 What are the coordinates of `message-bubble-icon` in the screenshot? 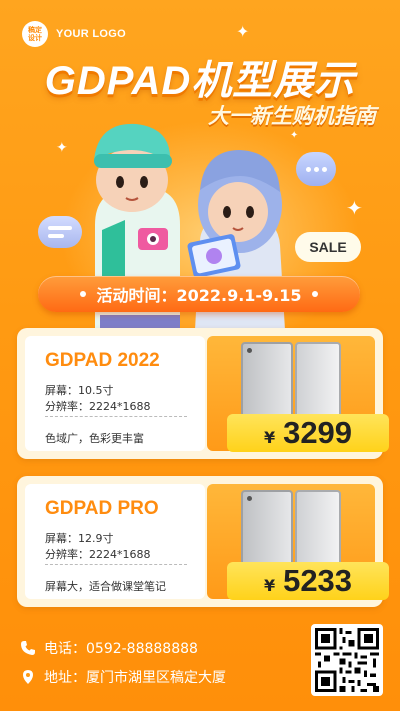 It's located at (60, 232).